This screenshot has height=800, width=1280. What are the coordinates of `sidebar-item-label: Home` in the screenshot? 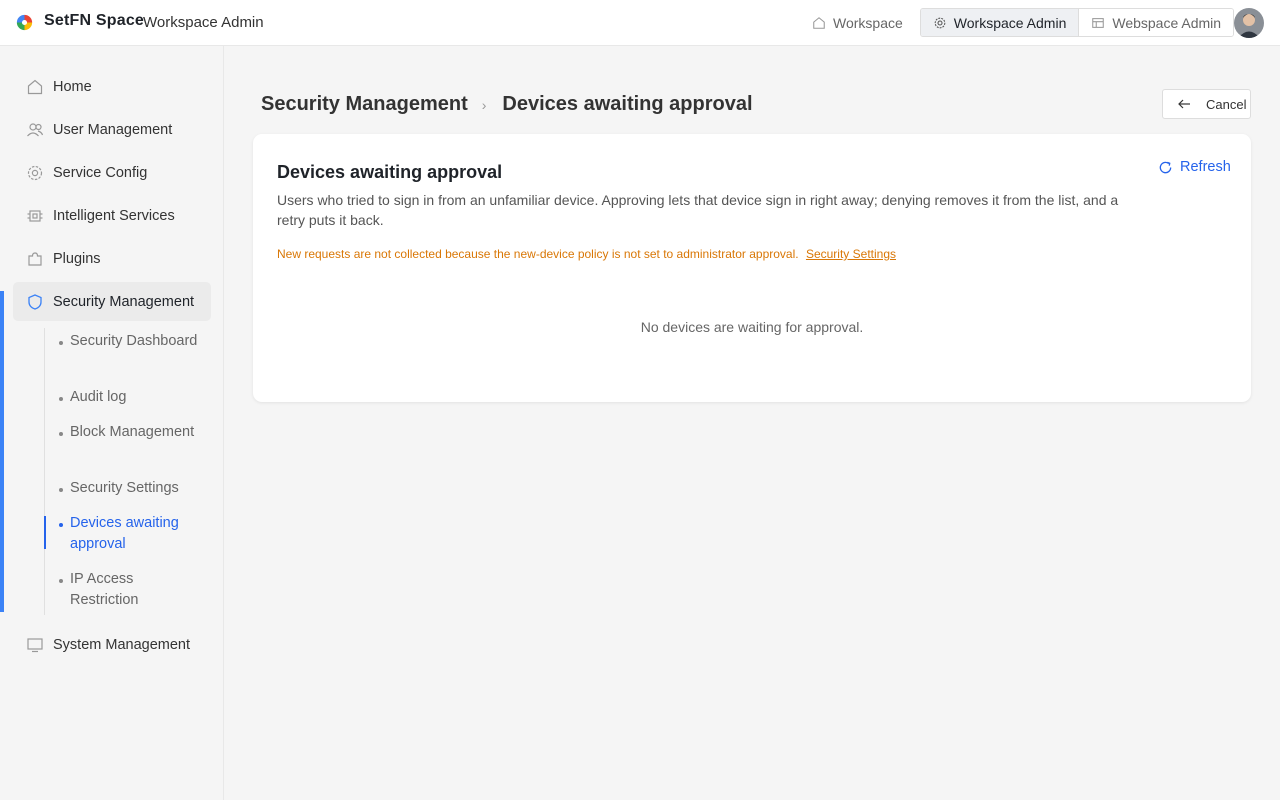 It's located at (72, 86).